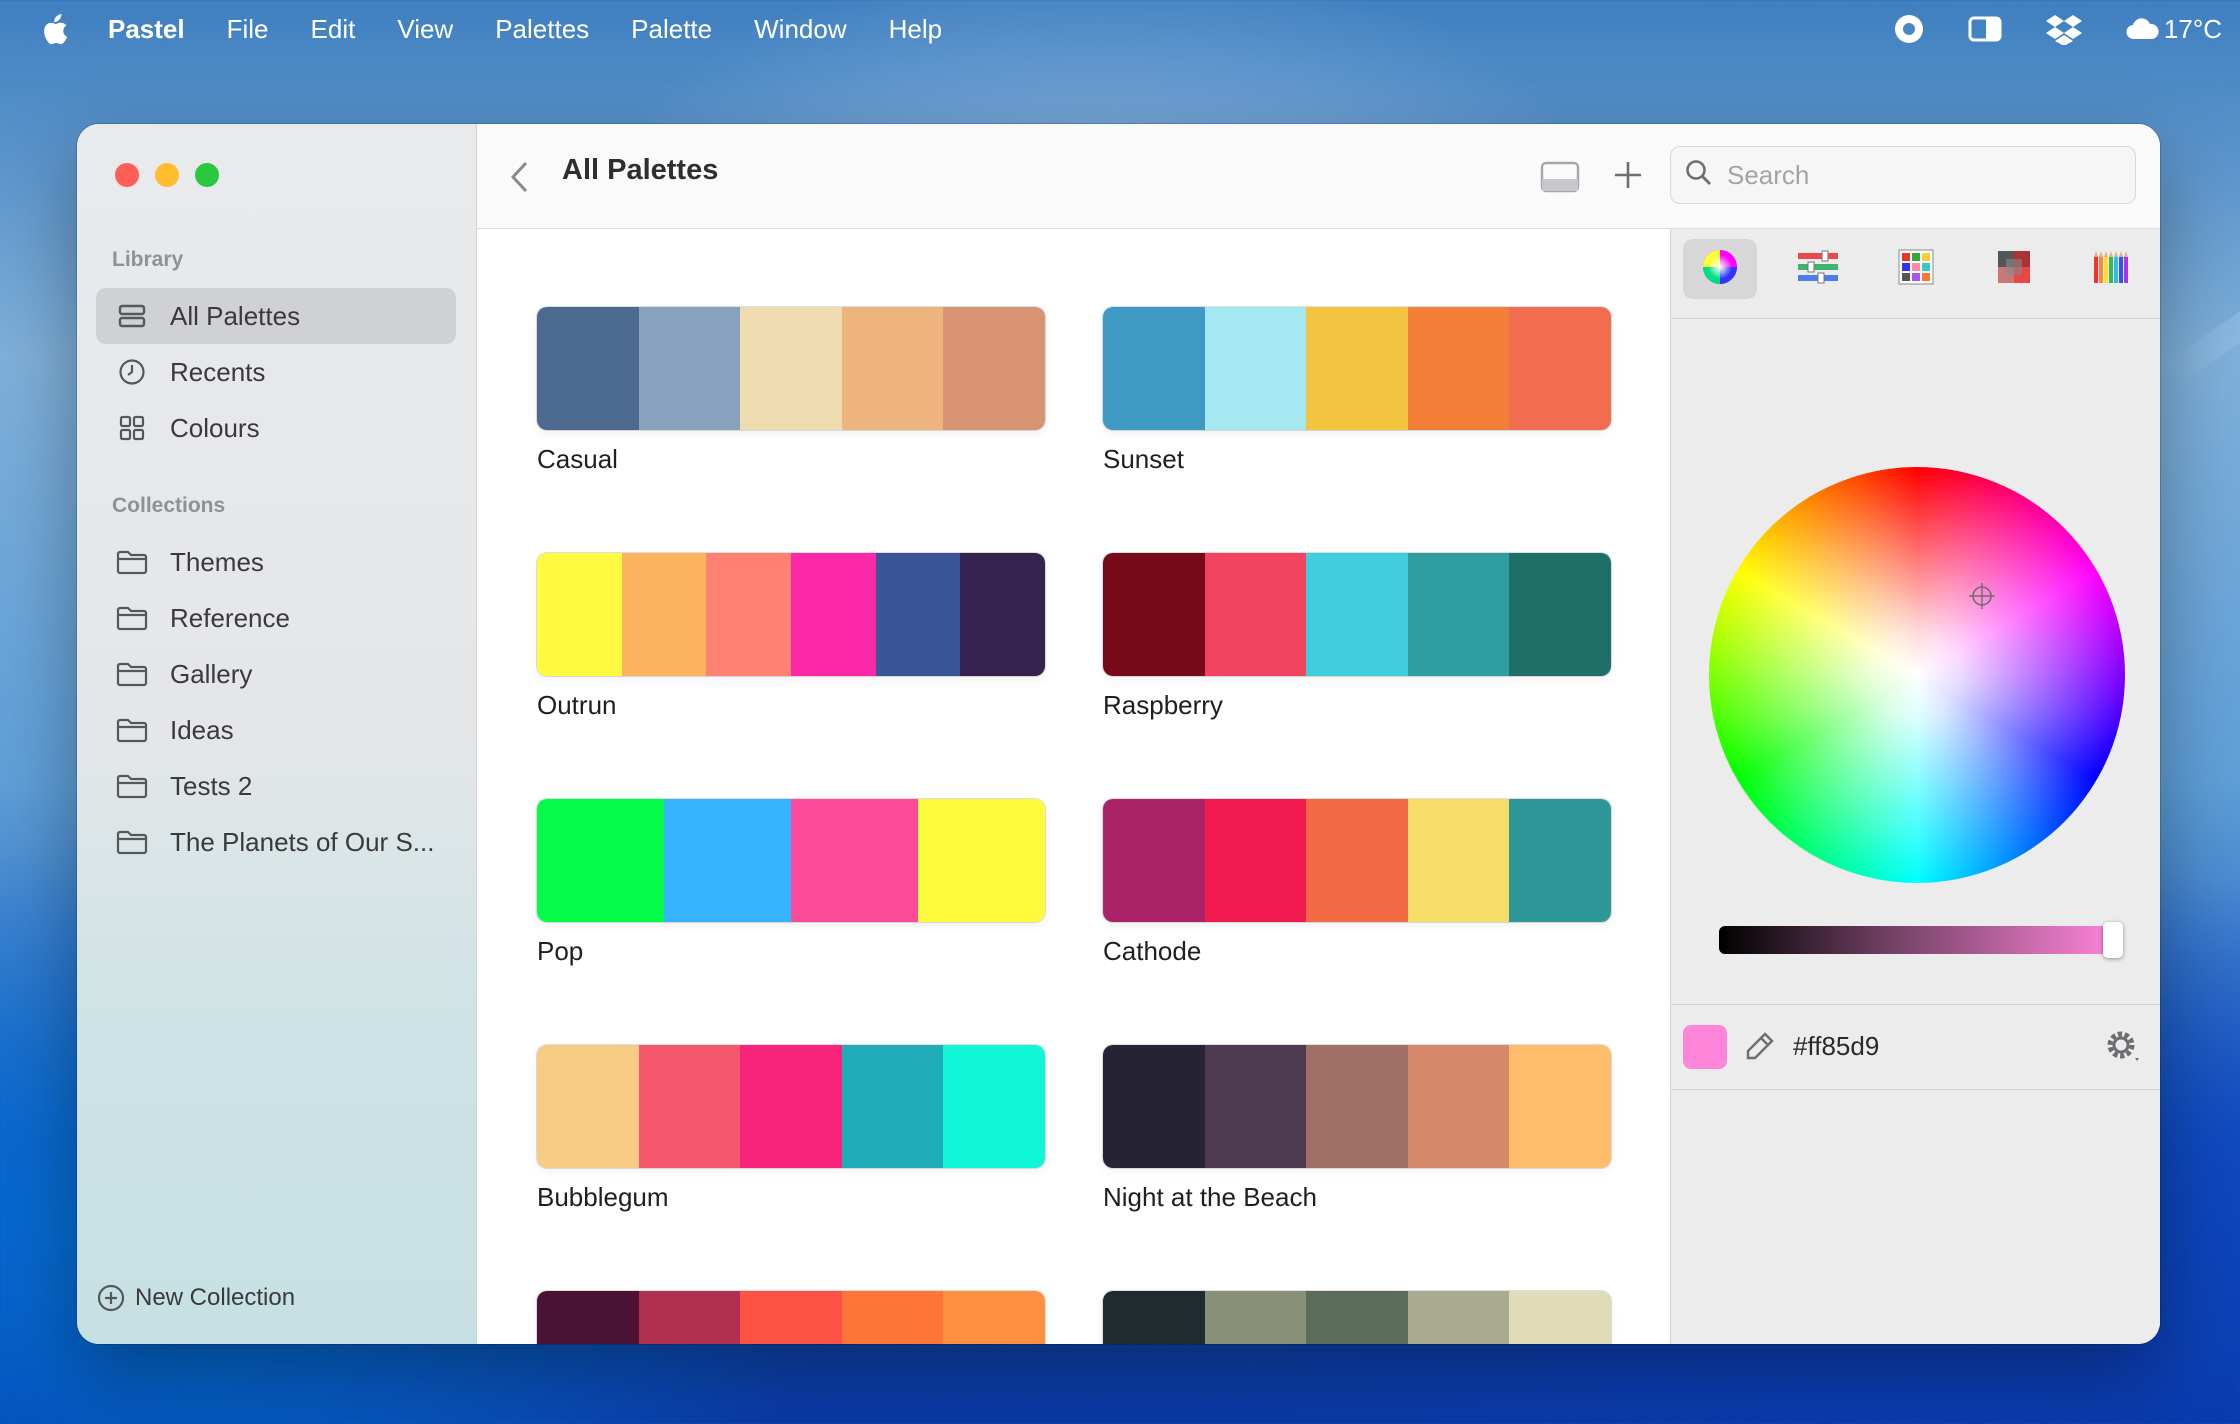 The image size is (2240, 1424). What do you see at coordinates (276, 674) in the screenshot?
I see `sidebar-item-gallery: Gallery` at bounding box center [276, 674].